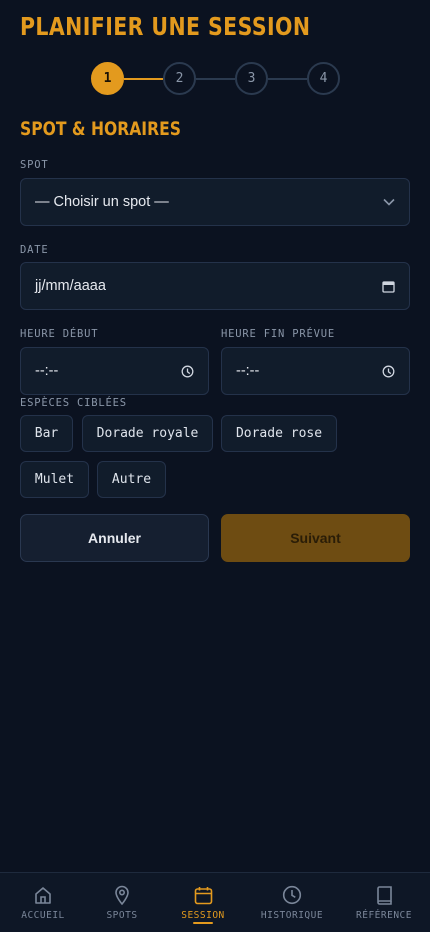  I want to click on book-icon, so click(384, 895).